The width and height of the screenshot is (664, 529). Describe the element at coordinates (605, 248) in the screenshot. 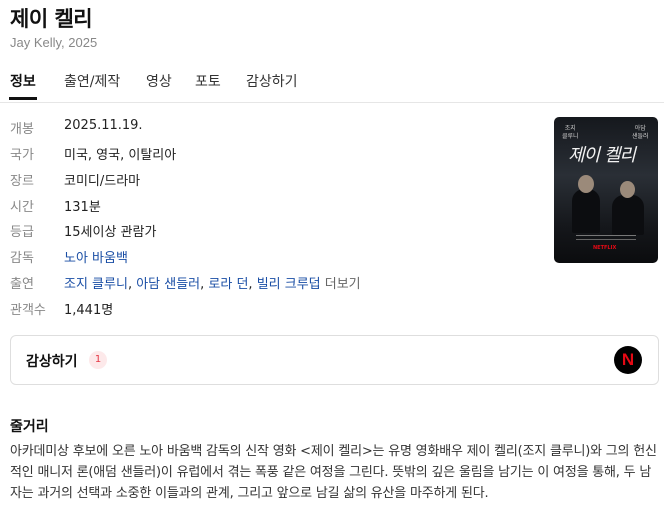

I see `poster-netflix-badge: NETFLIX` at that location.